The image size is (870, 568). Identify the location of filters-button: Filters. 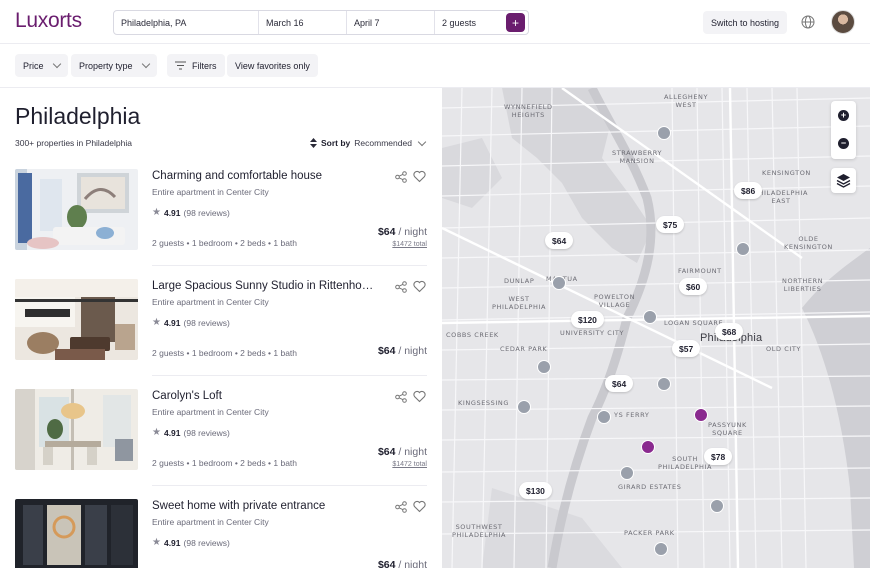
(196, 65).